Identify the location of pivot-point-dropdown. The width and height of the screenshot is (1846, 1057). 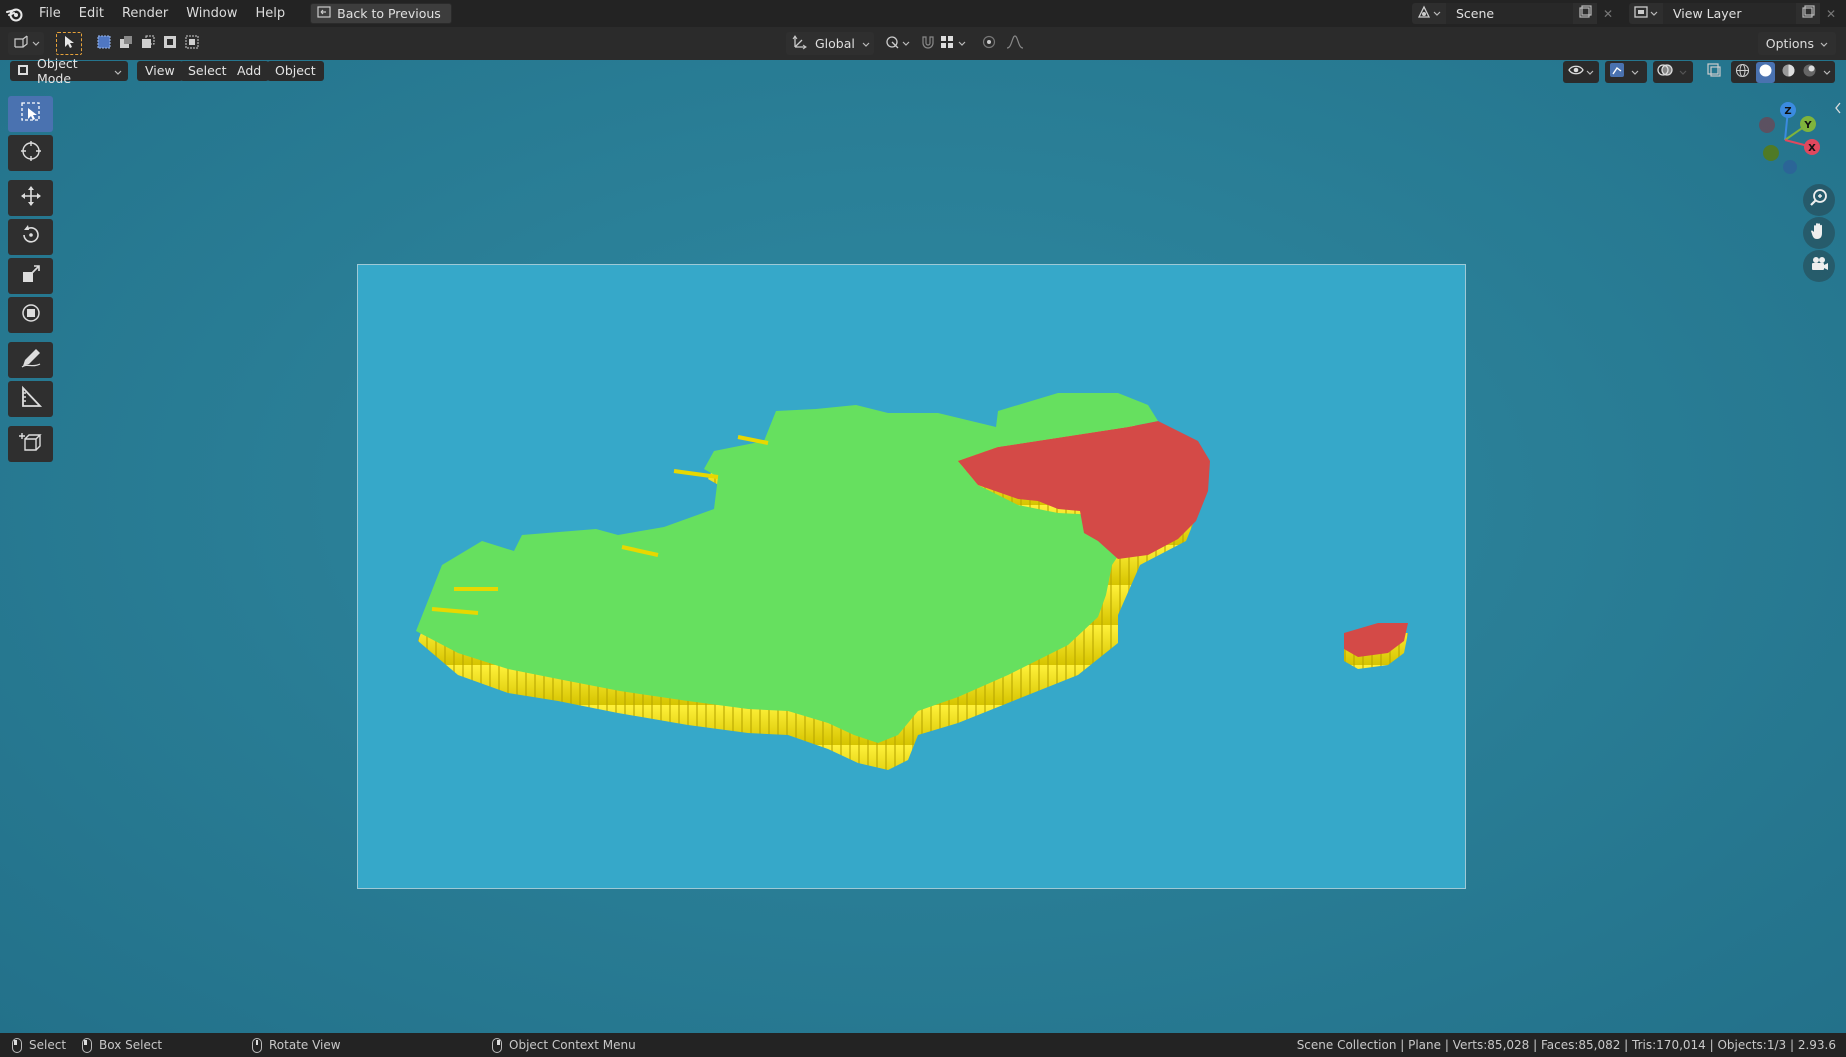
(897, 43).